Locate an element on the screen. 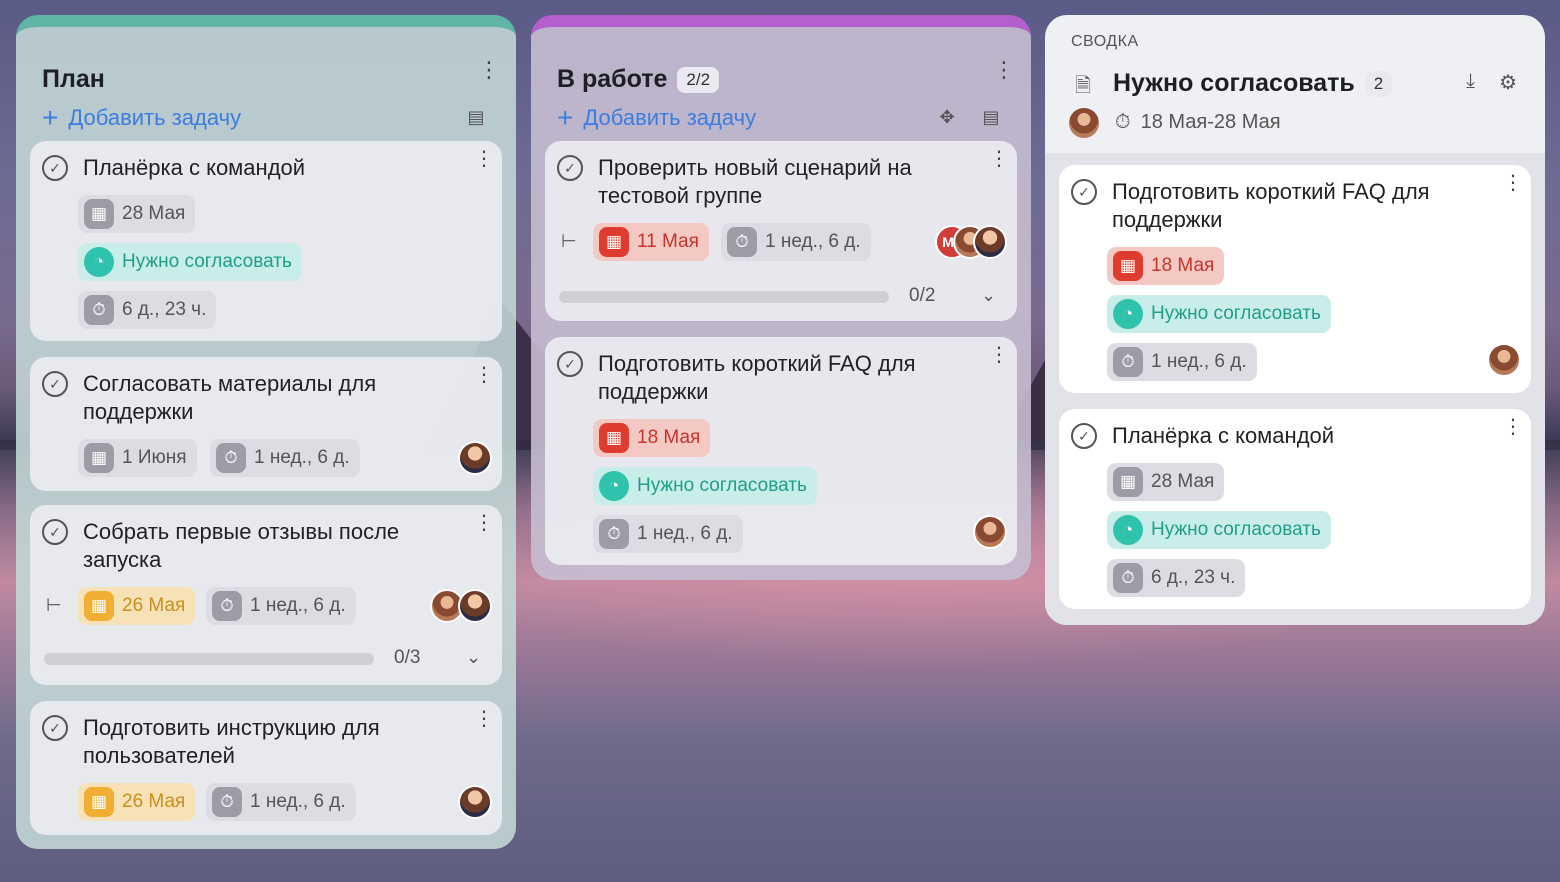 Image resolution: width=1560 pixels, height=882 pixels. subtask-progress-label: 0/3 is located at coordinates (407, 657).